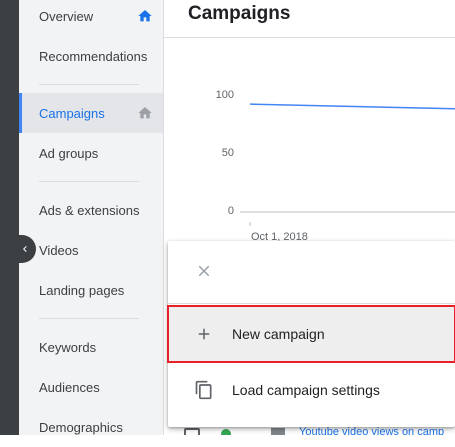 This screenshot has height=447, width=455. Describe the element at coordinates (68, 347) in the screenshot. I see `sidebar-item-label: Keywords` at that location.